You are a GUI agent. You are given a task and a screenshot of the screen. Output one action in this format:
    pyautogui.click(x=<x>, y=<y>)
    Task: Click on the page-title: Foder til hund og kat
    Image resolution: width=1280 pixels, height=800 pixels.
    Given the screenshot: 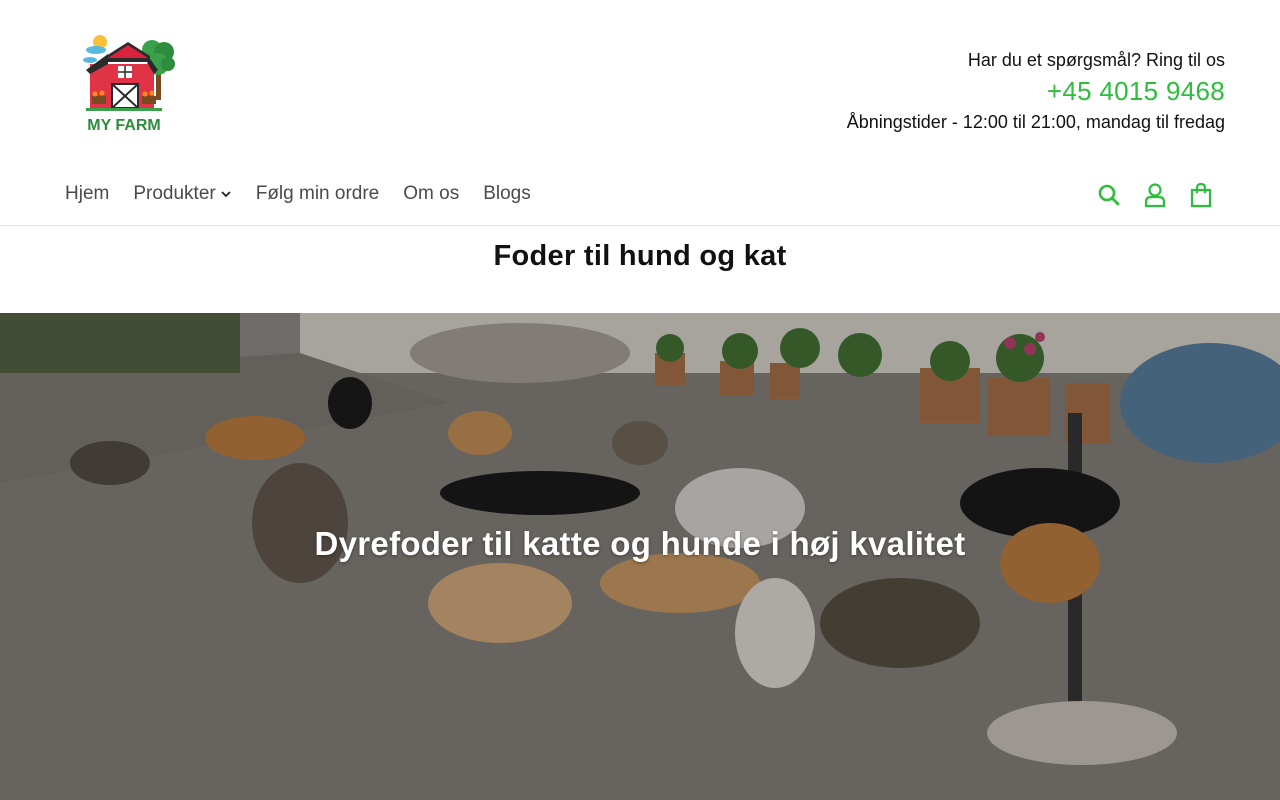 What is the action you would take?
    pyautogui.click(x=640, y=256)
    